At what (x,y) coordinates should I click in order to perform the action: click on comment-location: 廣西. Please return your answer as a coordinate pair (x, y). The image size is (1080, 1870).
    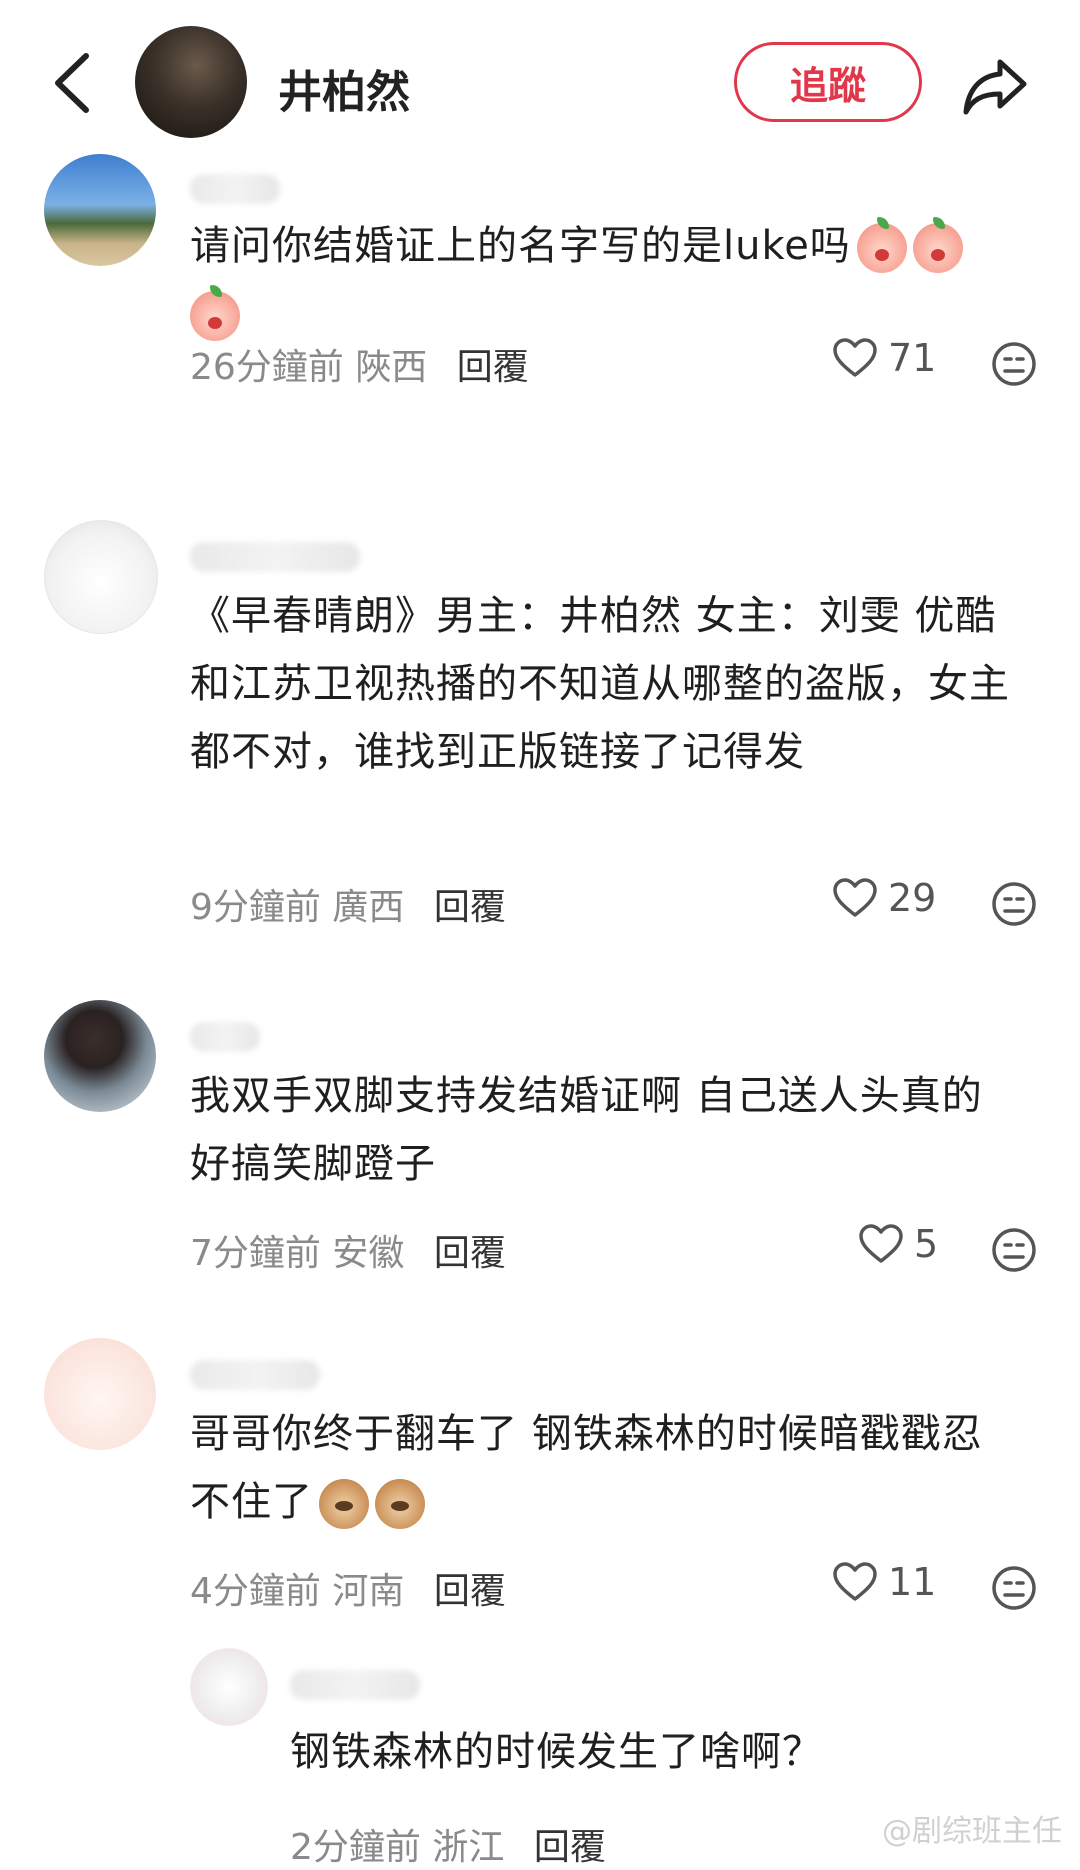
    Looking at the image, I should click on (368, 907).